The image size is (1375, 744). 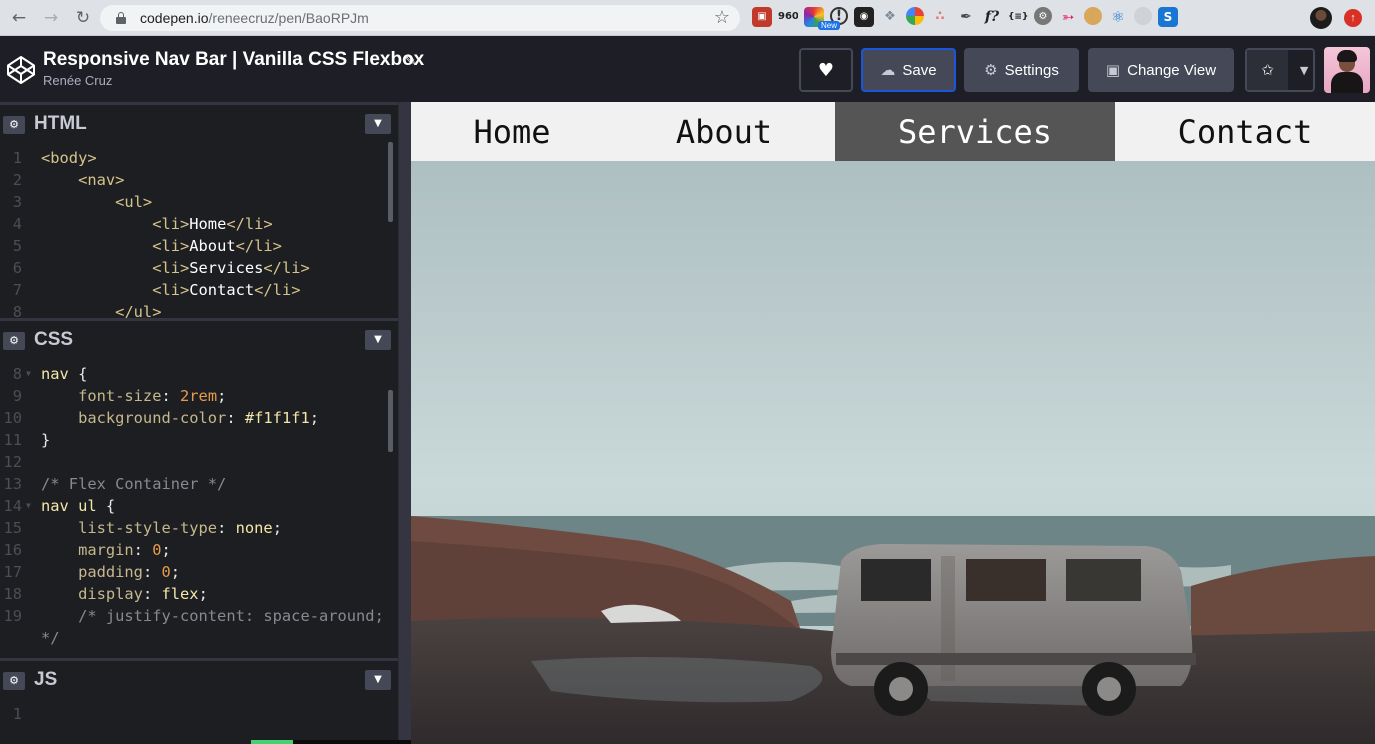 I want to click on settings-button: ⚙ Settings, so click(x=1021, y=70).